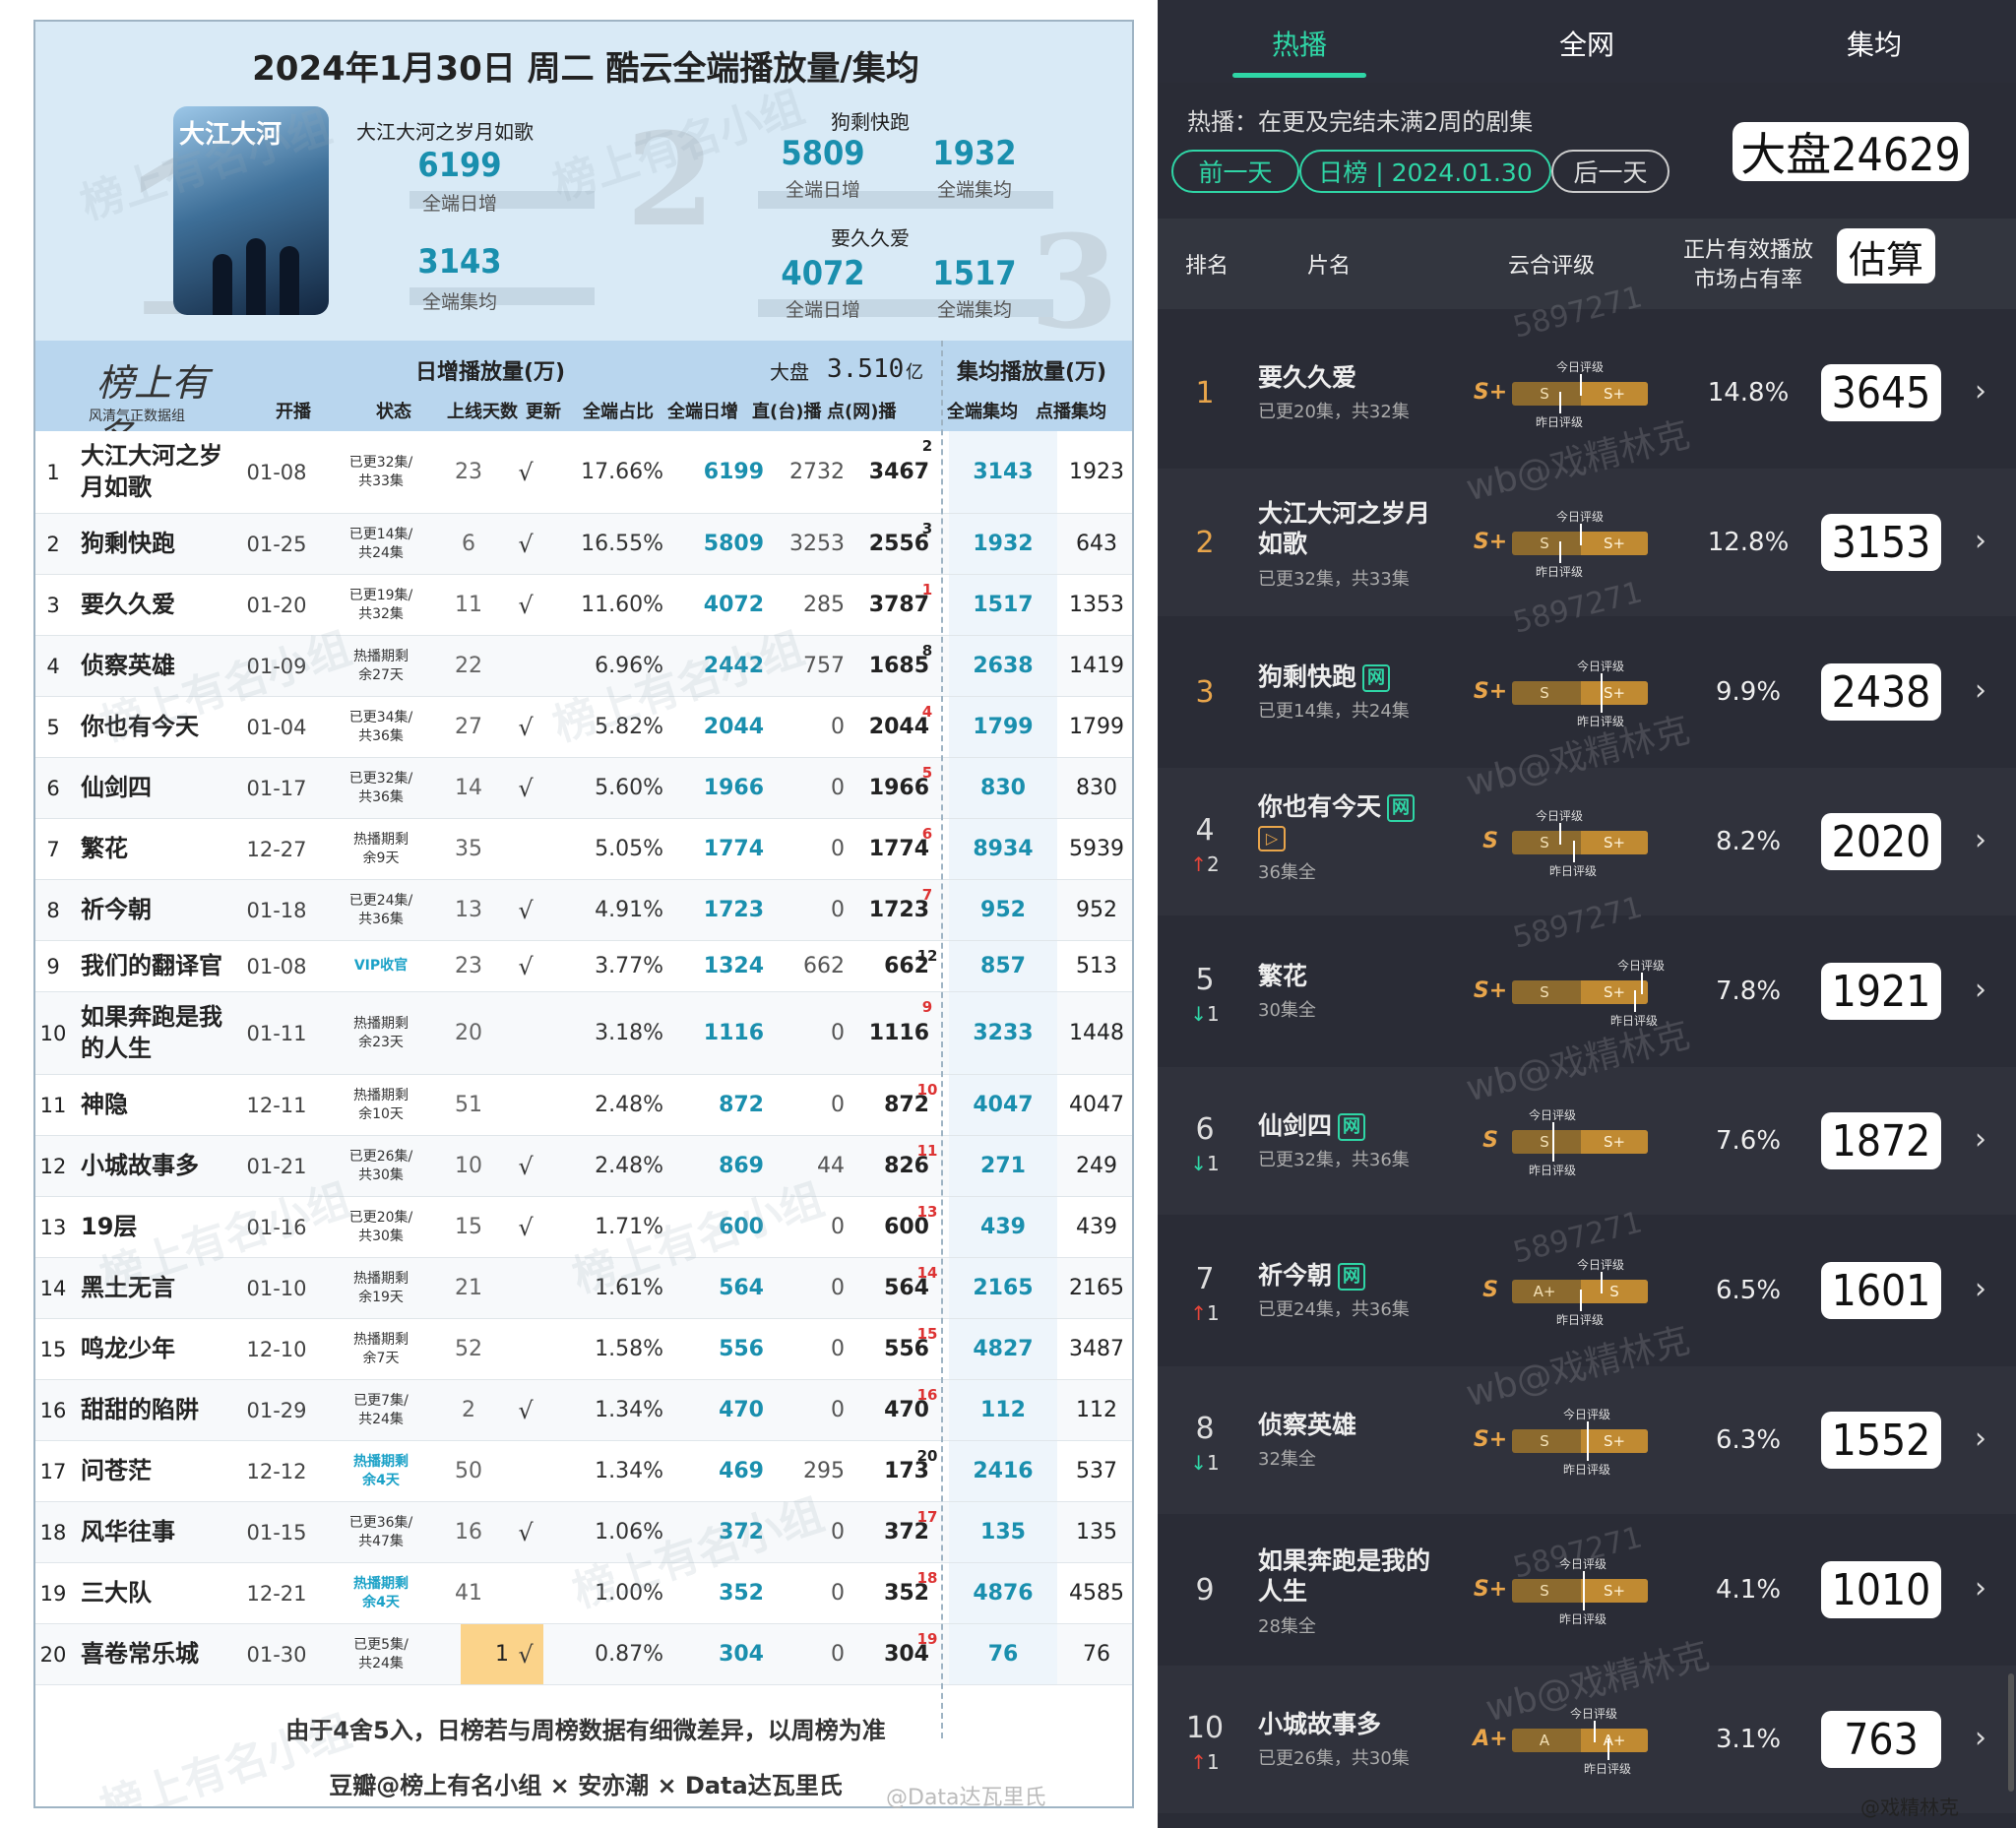 The width and height of the screenshot is (2016, 1828). I want to click on rank-cell: 17, so click(53, 1471).